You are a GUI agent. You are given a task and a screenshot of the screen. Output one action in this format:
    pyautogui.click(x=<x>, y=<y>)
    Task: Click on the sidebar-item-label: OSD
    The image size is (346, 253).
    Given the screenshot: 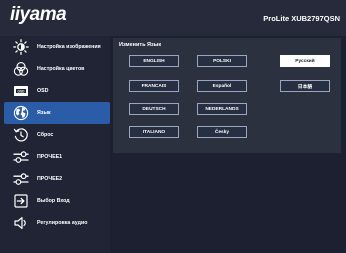 What is the action you would take?
    pyautogui.click(x=43, y=91)
    